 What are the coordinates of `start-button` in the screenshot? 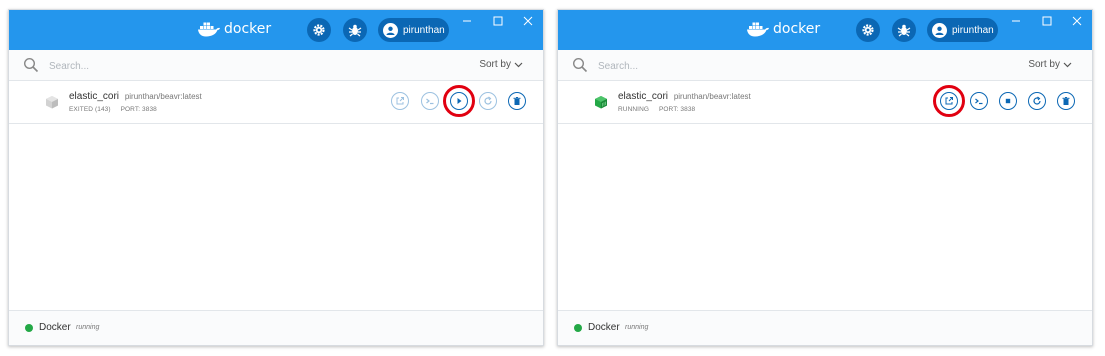 It's located at (459, 101).